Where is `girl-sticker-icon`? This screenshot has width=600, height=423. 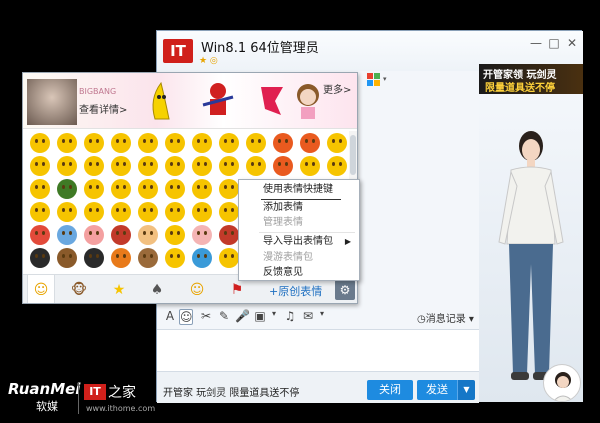
girl-sticker-icon is located at coordinates (308, 101).